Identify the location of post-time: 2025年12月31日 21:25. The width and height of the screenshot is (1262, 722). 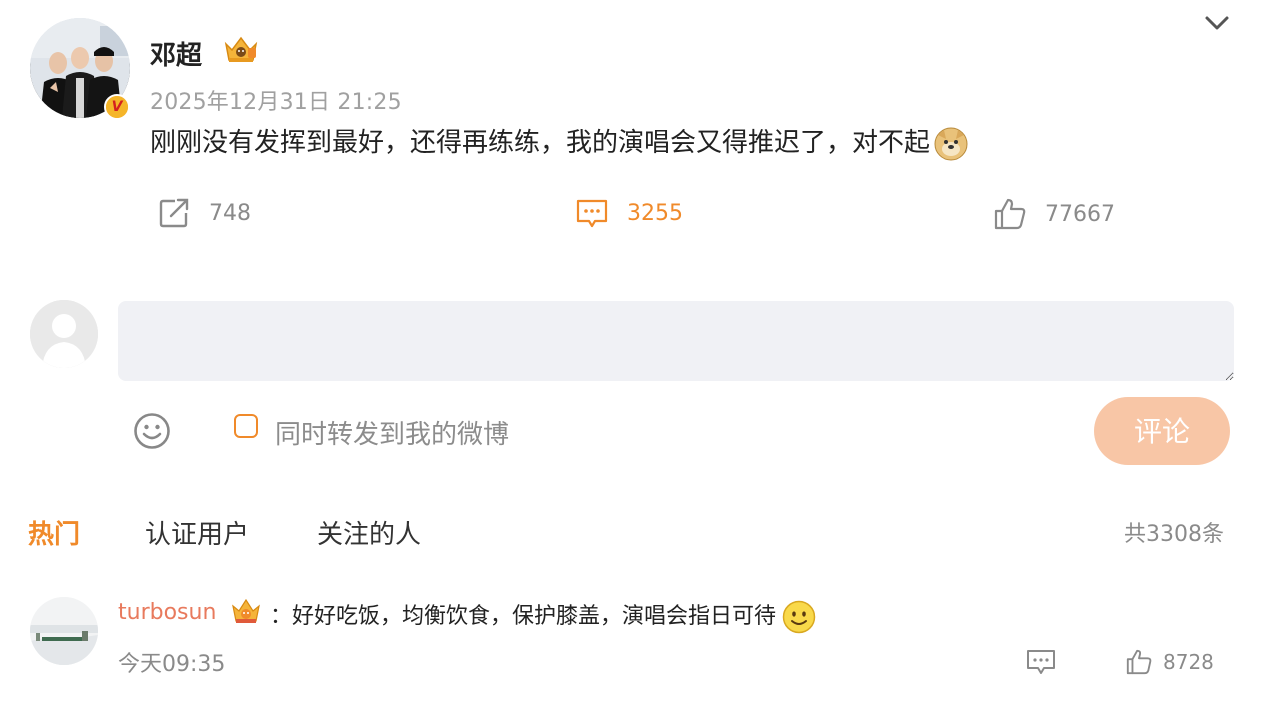
(276, 102).